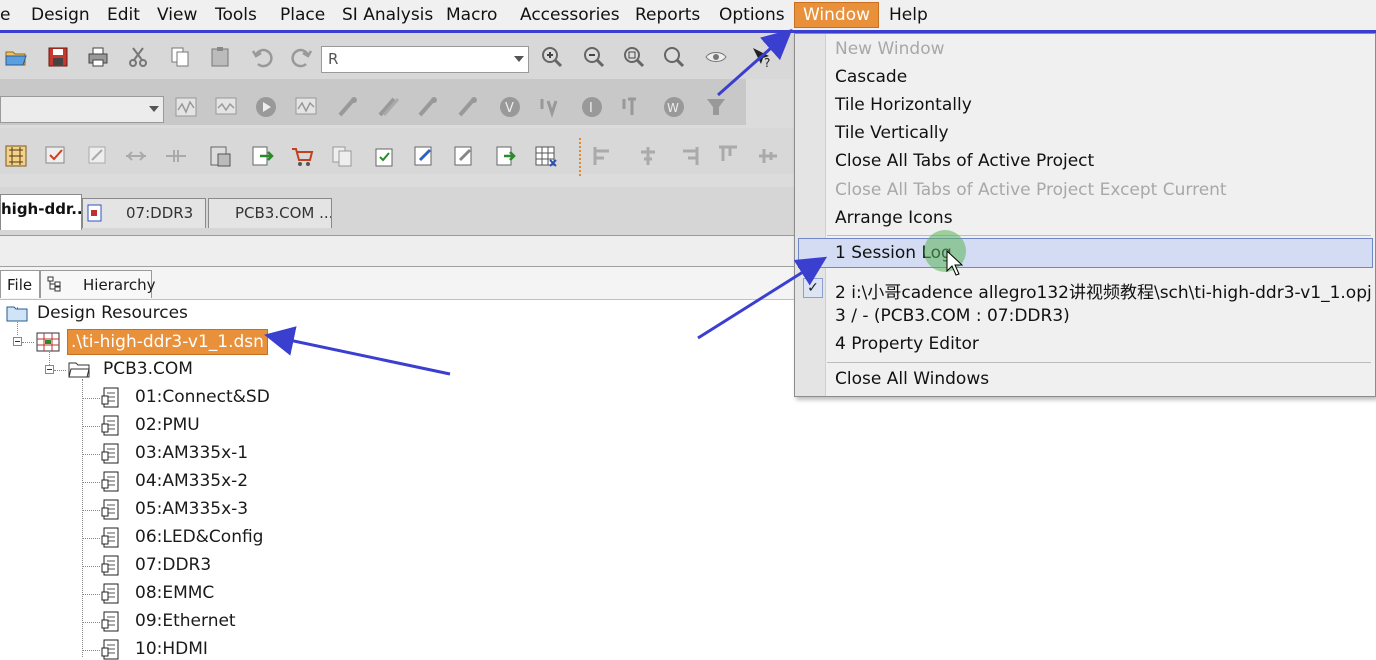 The image size is (1376, 660). What do you see at coordinates (384, 156) in the screenshot?
I see `checklist-icon` at bounding box center [384, 156].